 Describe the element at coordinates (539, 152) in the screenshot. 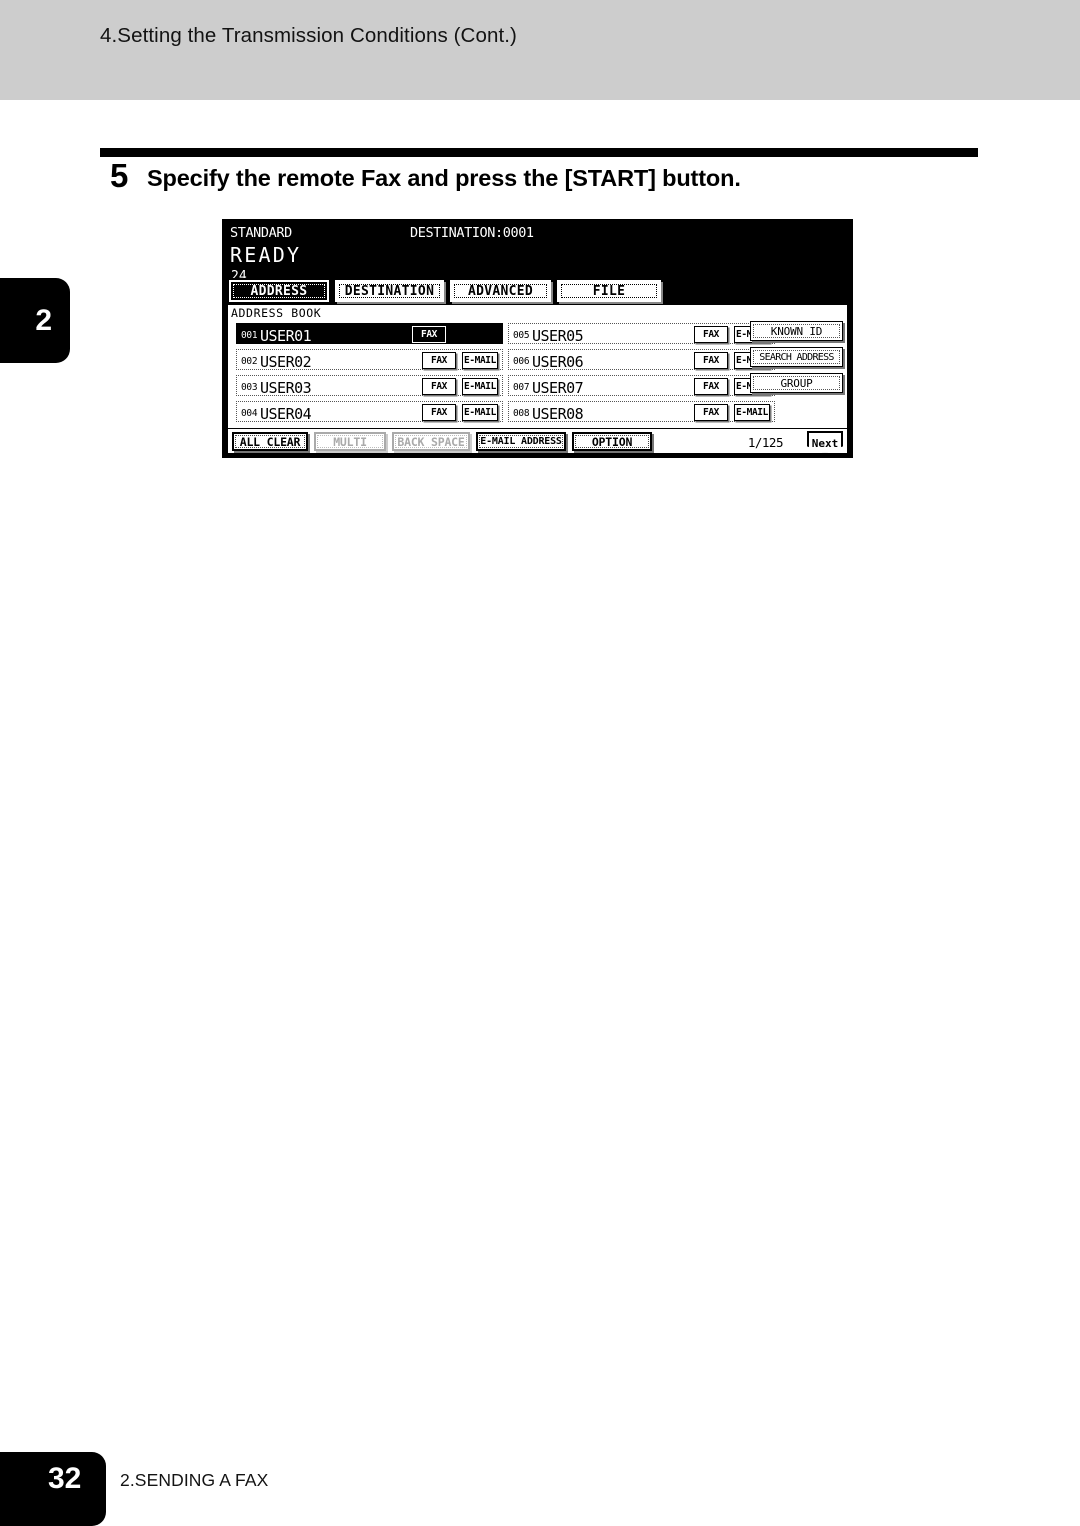

I see `heading-rule` at that location.